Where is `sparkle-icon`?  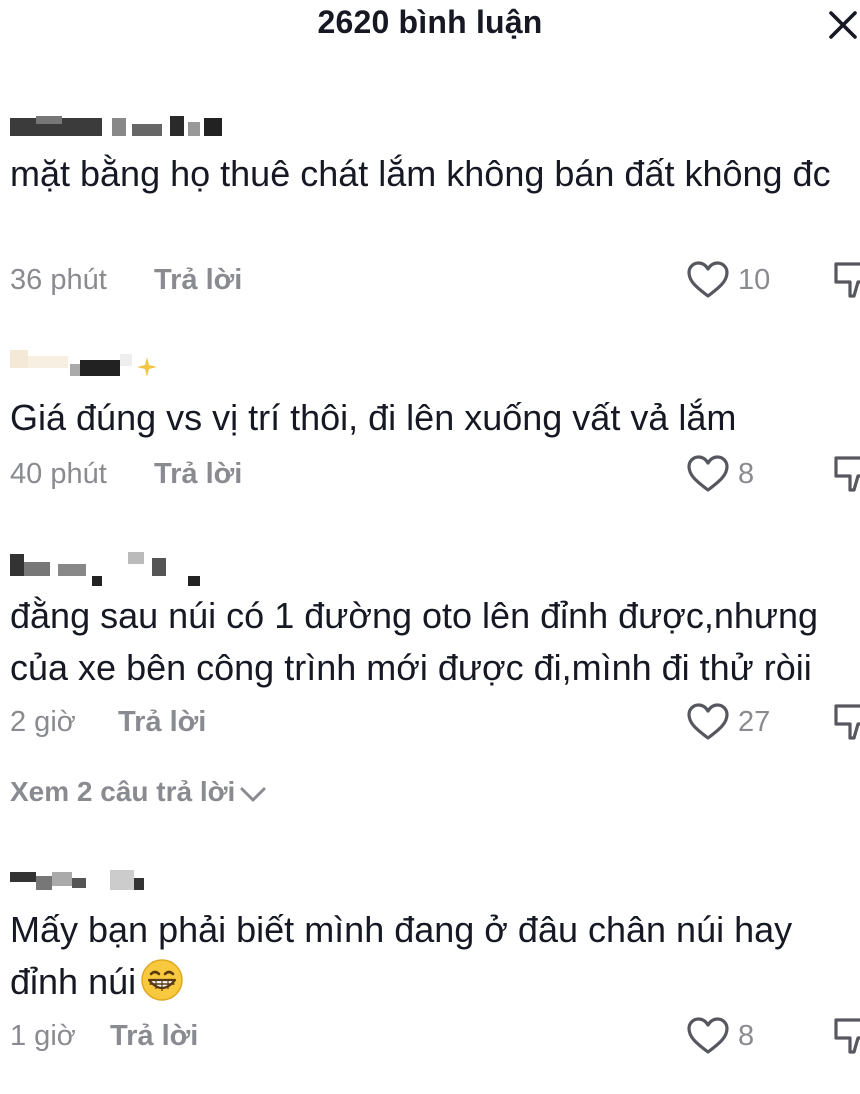
sparkle-icon is located at coordinates (147, 367).